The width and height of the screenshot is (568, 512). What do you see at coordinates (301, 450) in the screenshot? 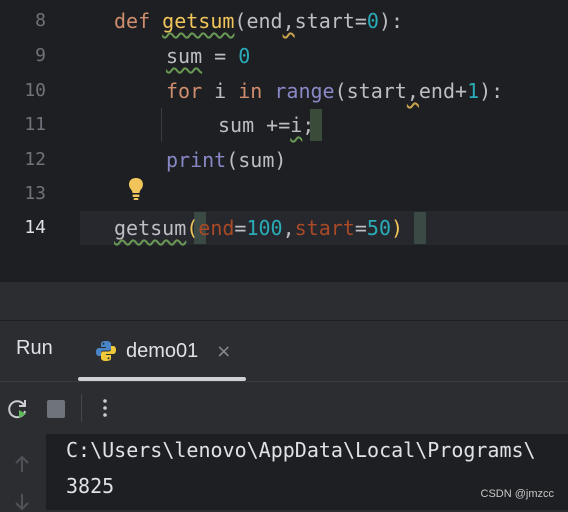
I see `console-line-path: C:\Users\lenovo\AppData\Local\Programs\` at bounding box center [301, 450].